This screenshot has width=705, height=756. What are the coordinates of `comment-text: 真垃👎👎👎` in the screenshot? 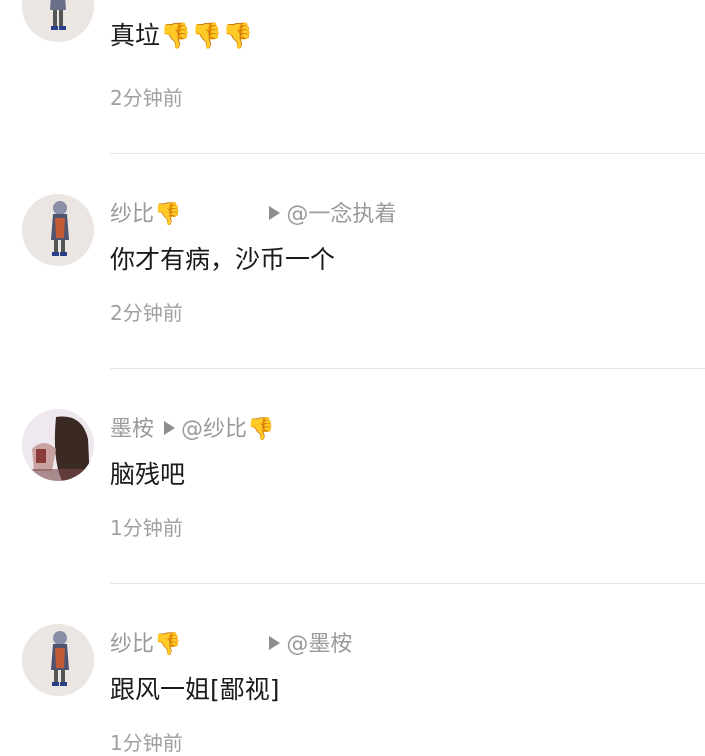 It's located at (182, 35).